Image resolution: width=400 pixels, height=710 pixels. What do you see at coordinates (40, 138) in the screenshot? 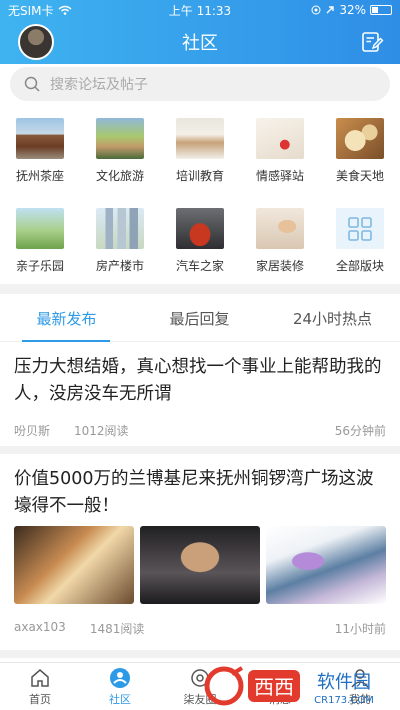
I see `pavilion-photo-icon` at bounding box center [40, 138].